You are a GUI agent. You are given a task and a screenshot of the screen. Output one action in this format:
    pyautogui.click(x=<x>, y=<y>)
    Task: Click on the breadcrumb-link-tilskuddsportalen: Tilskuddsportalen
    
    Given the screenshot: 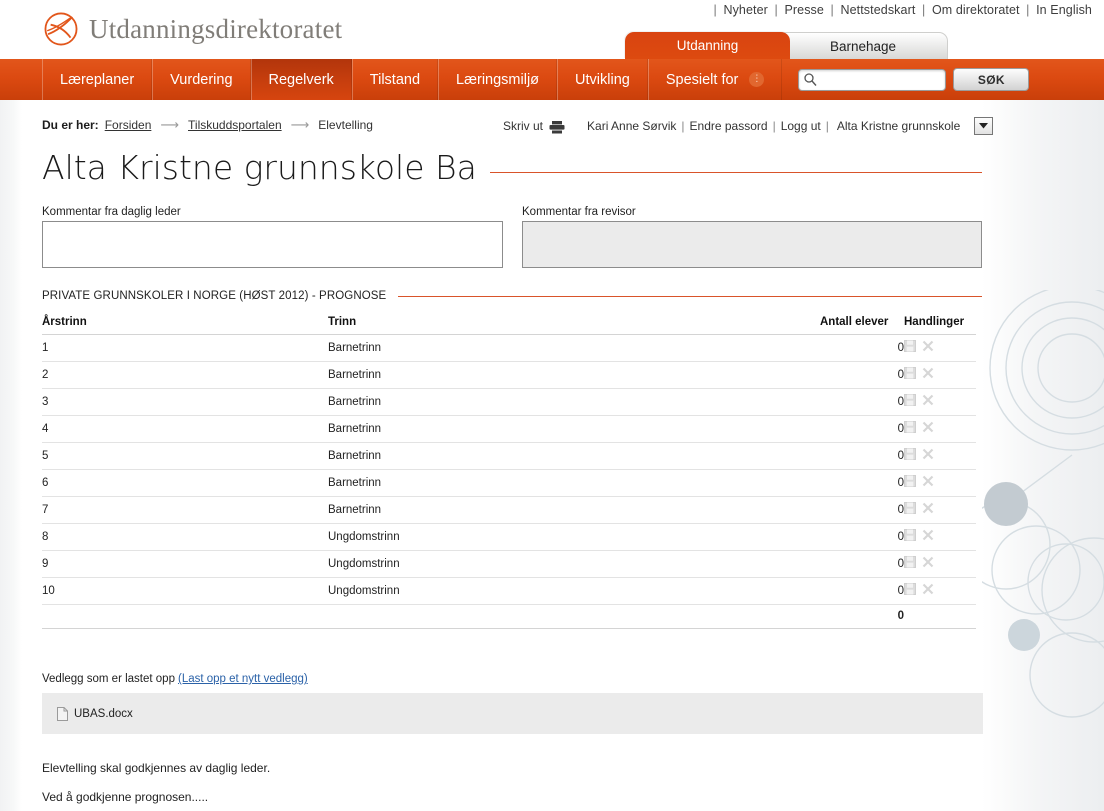 What is the action you would take?
    pyautogui.click(x=235, y=125)
    